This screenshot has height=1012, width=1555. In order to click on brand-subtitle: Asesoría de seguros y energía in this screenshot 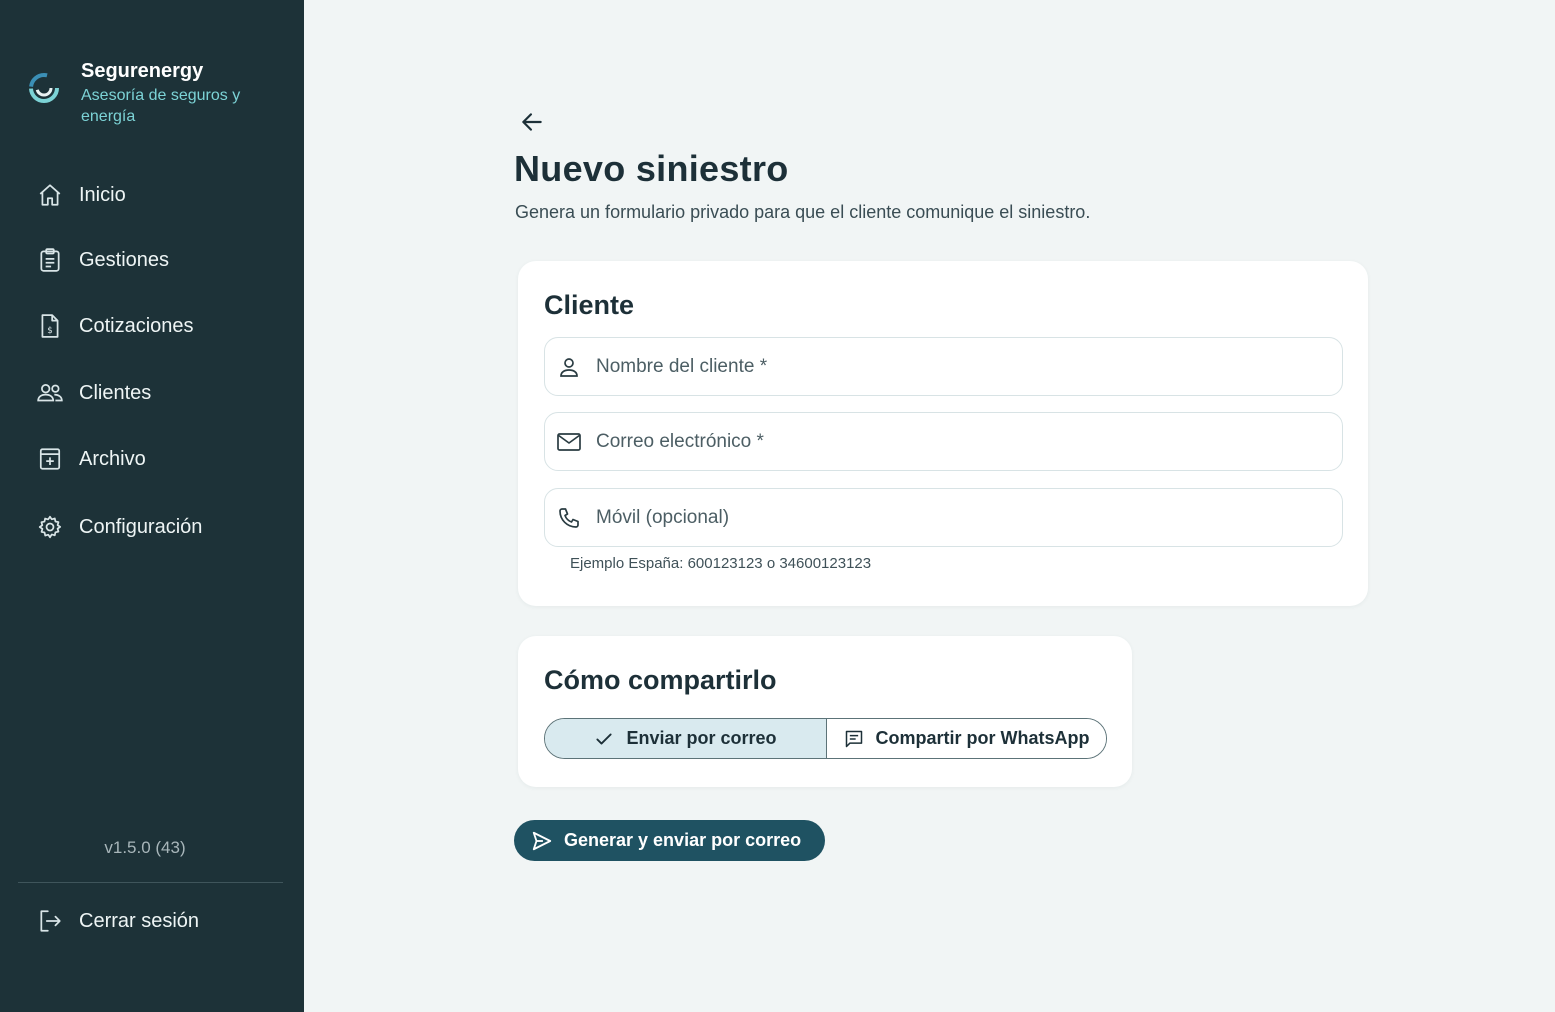, I will do `click(161, 106)`.